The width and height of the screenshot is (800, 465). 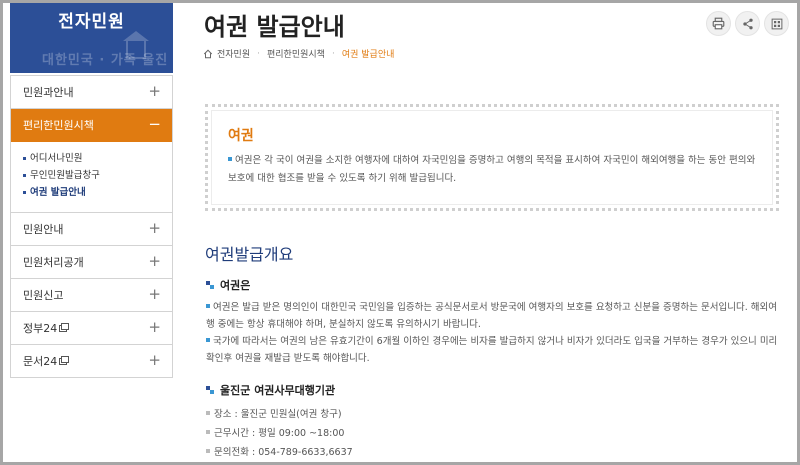 I want to click on print-button, so click(x=718, y=23).